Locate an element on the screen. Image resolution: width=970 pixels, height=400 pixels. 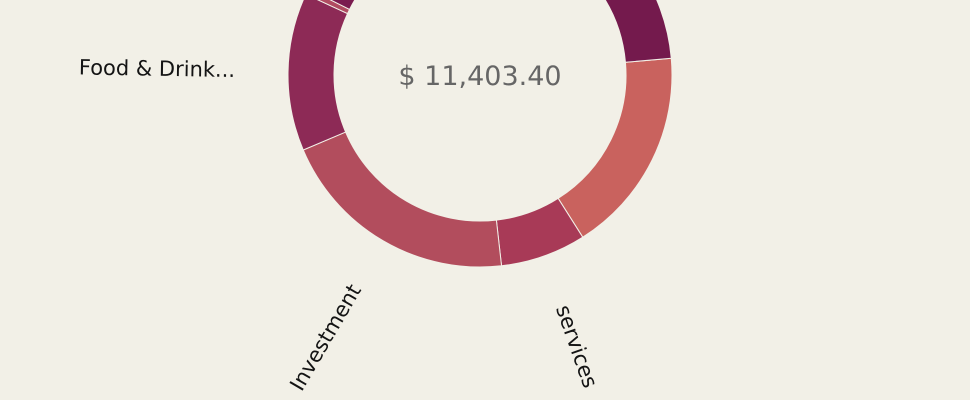
slice-label: services is located at coordinates (576, 346).